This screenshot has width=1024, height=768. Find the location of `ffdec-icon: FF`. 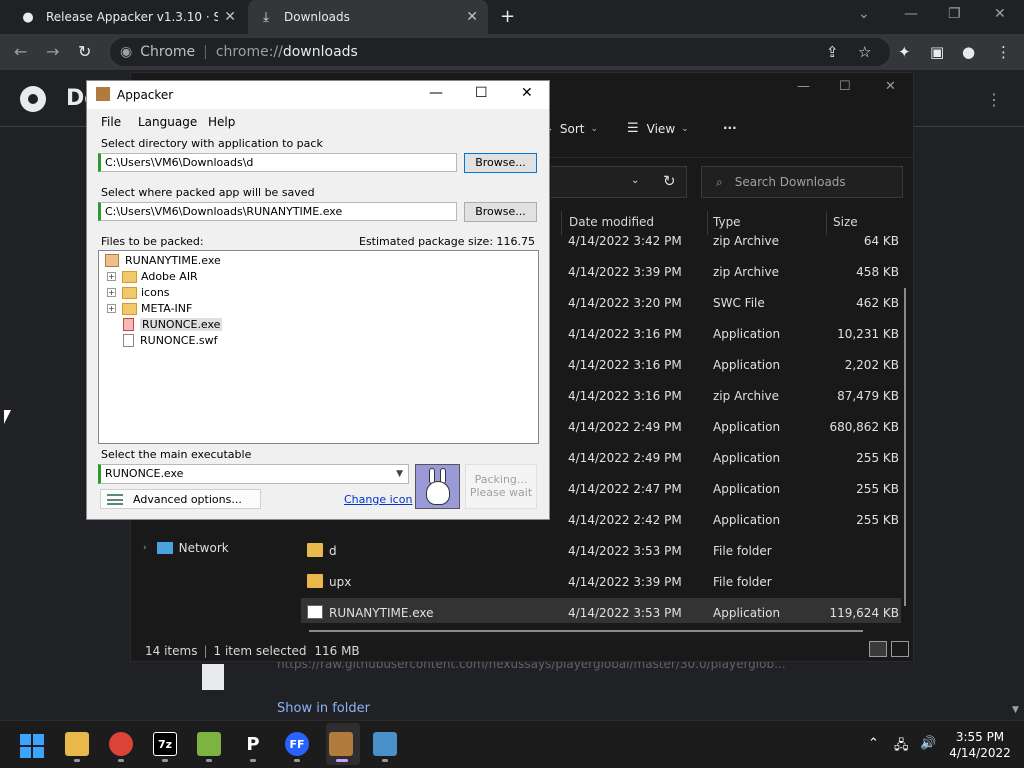

ffdec-icon: FF is located at coordinates (297, 744).